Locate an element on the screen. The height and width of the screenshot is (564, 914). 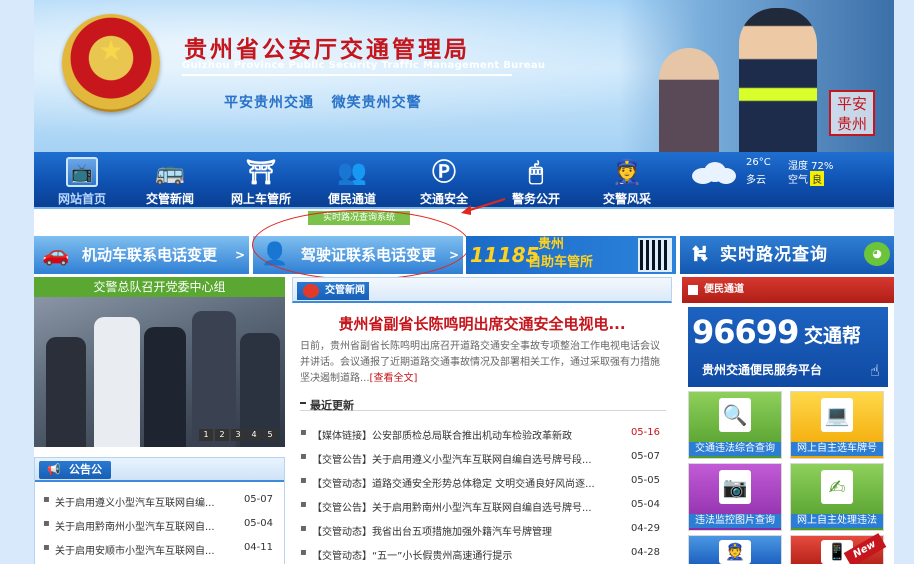
service-tile: 👮 is located at coordinates (735, 549).